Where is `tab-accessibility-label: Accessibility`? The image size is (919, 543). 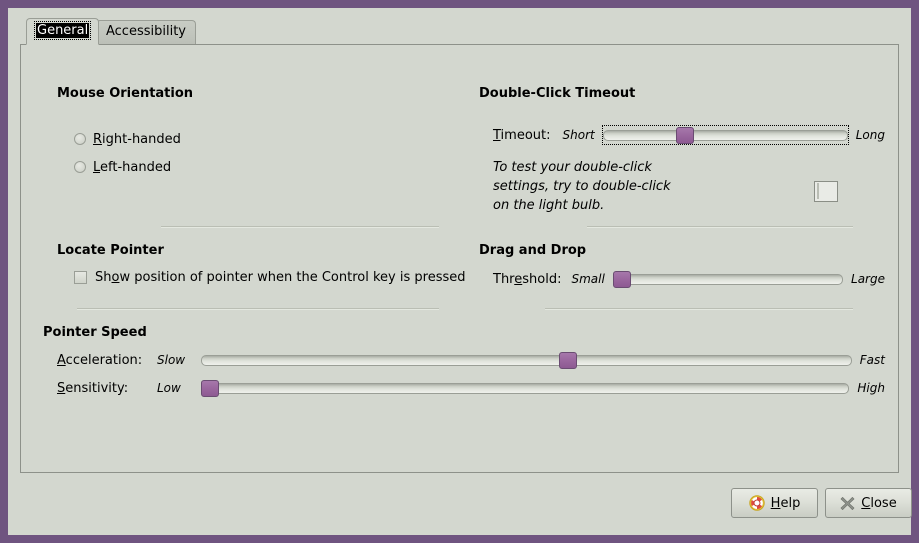
tab-accessibility-label: Accessibility is located at coordinates (146, 31).